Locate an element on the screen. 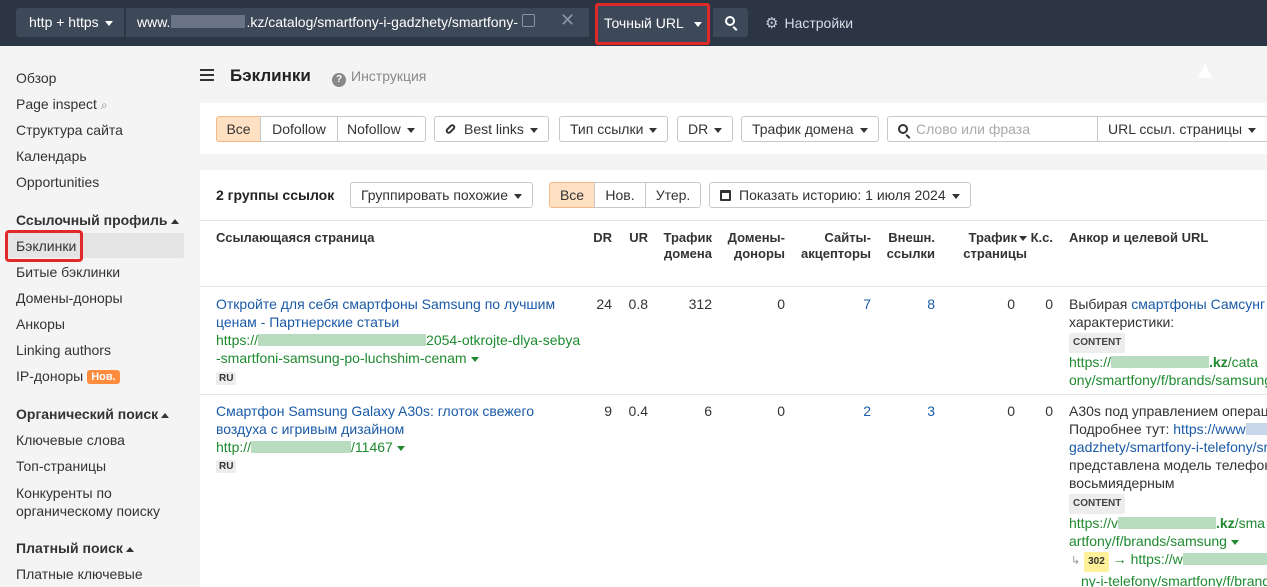 This screenshot has height=587, width=1267. page-traffic-value: 0 is located at coordinates (1011, 304).